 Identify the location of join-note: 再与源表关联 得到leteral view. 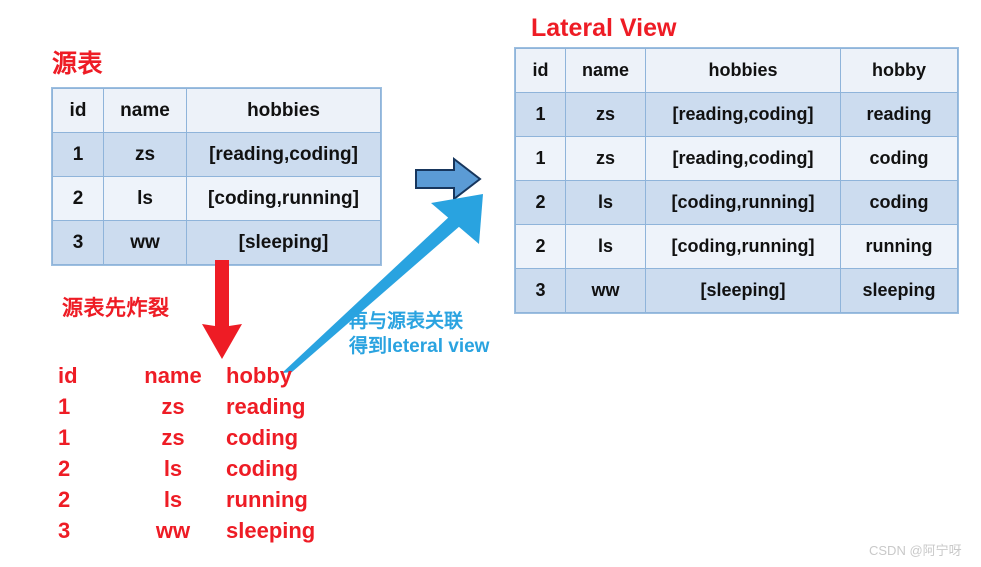
(419, 334).